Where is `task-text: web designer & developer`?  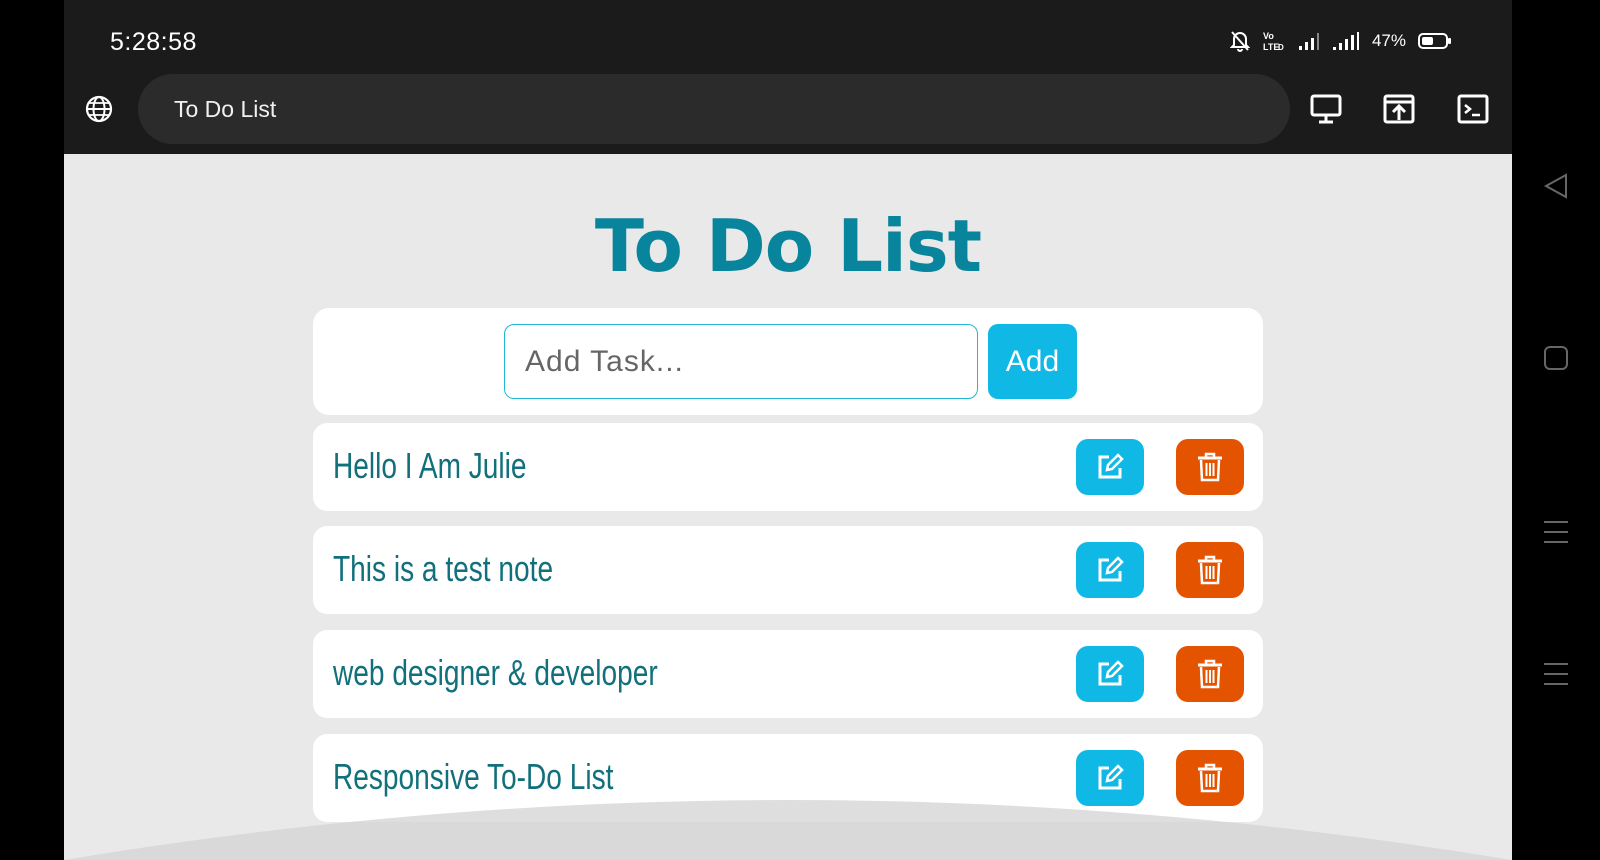
task-text: web designer & developer is located at coordinates (495, 672).